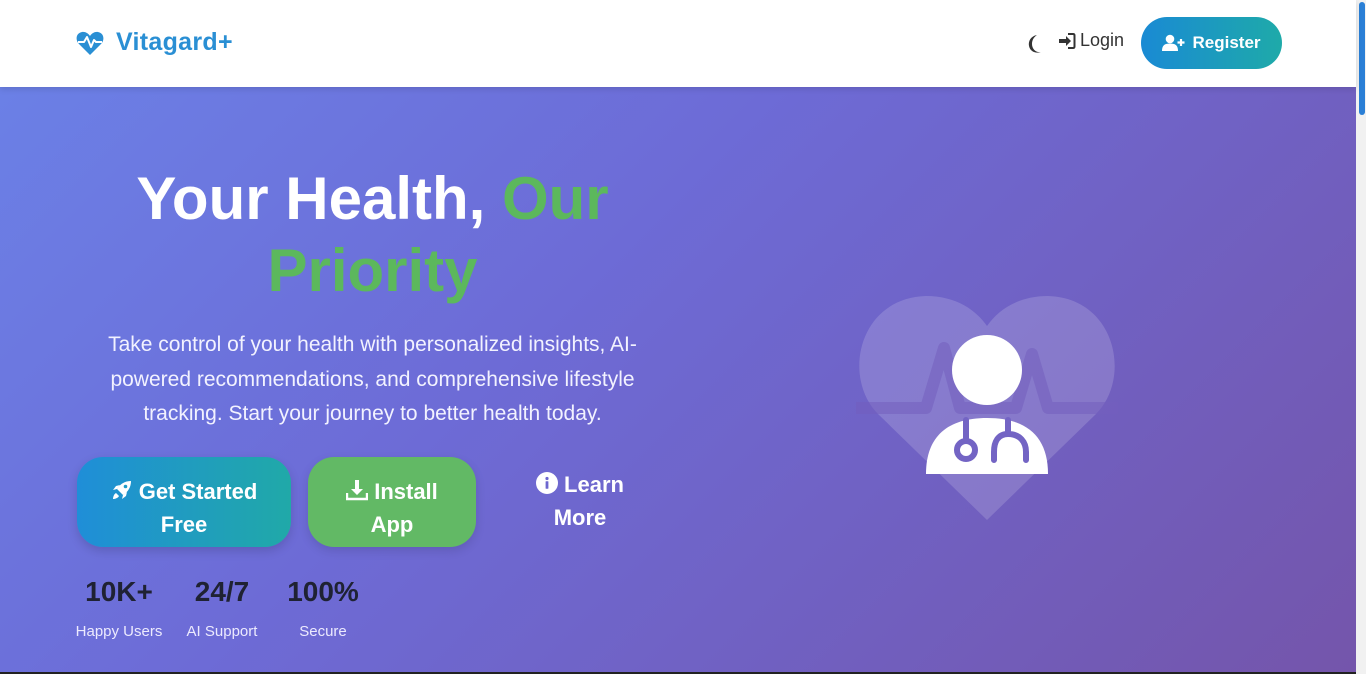  What do you see at coordinates (372, 235) in the screenshot?
I see `hero-headline: Your Health, Our Priority` at bounding box center [372, 235].